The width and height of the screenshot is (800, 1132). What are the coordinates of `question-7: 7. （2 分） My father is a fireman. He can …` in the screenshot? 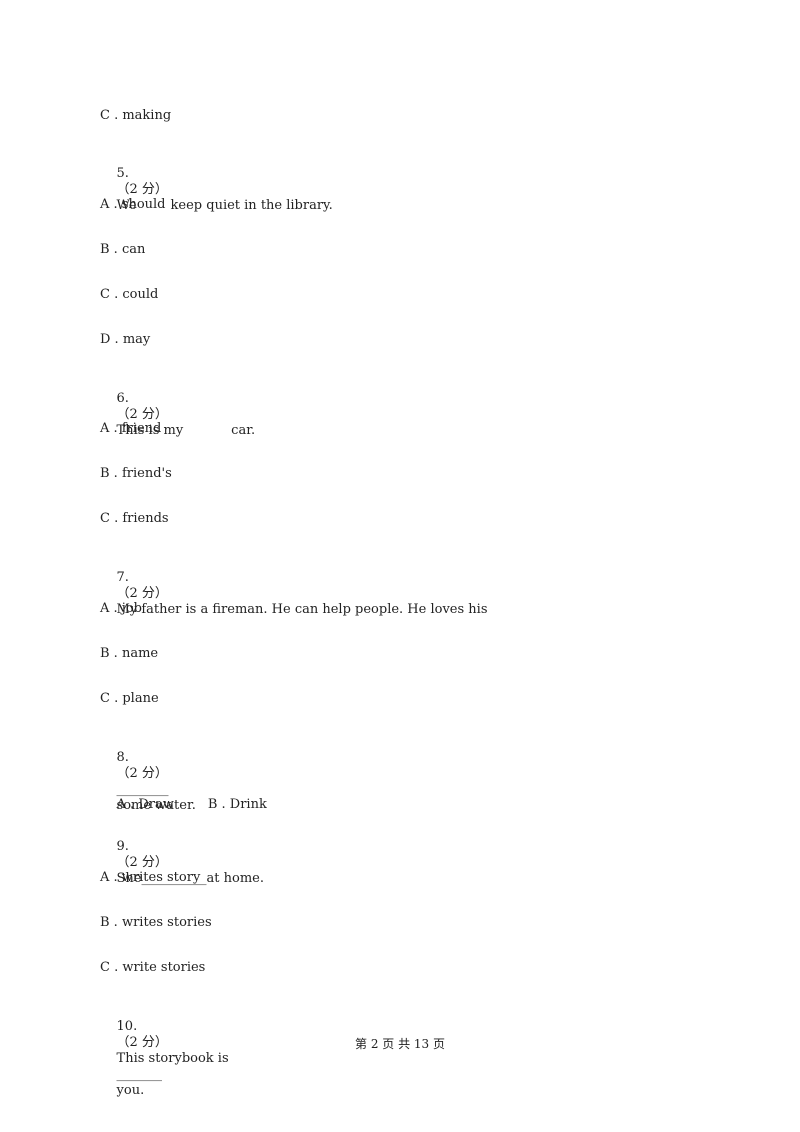 It's located at (294, 594).